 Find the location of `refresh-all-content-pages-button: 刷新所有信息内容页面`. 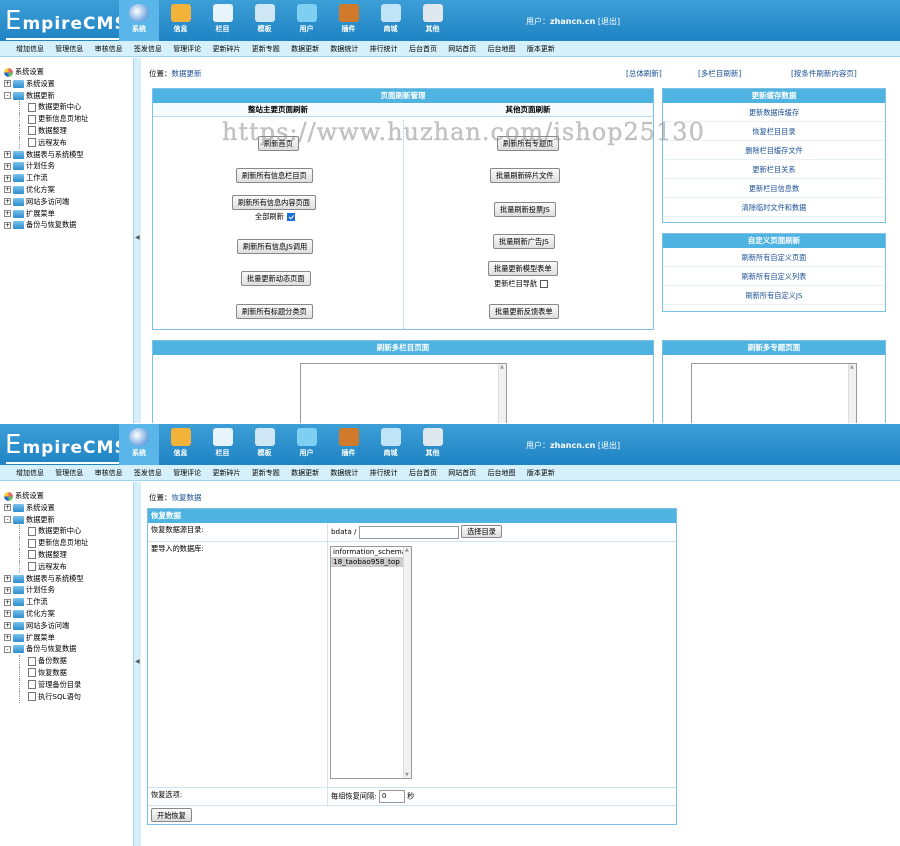

refresh-all-content-pages-button: 刷新所有信息内容页面 is located at coordinates (274, 202).